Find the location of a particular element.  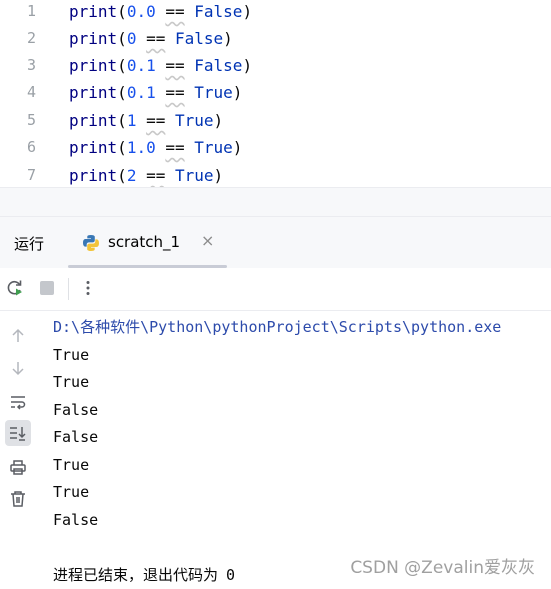

code-text: print(1 == True) is located at coordinates (146, 120).